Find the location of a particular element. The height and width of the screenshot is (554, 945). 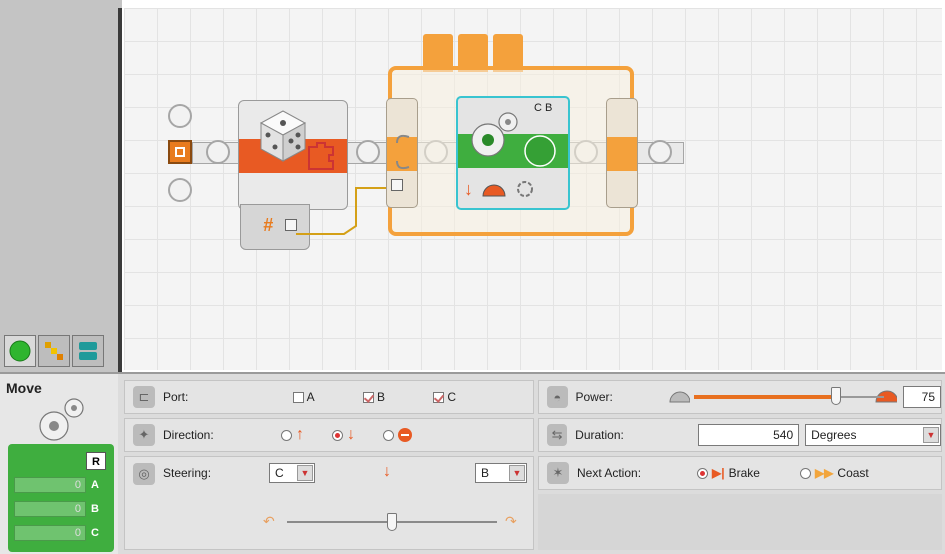

steering-right-port-select: B ▼ is located at coordinates (501, 473).